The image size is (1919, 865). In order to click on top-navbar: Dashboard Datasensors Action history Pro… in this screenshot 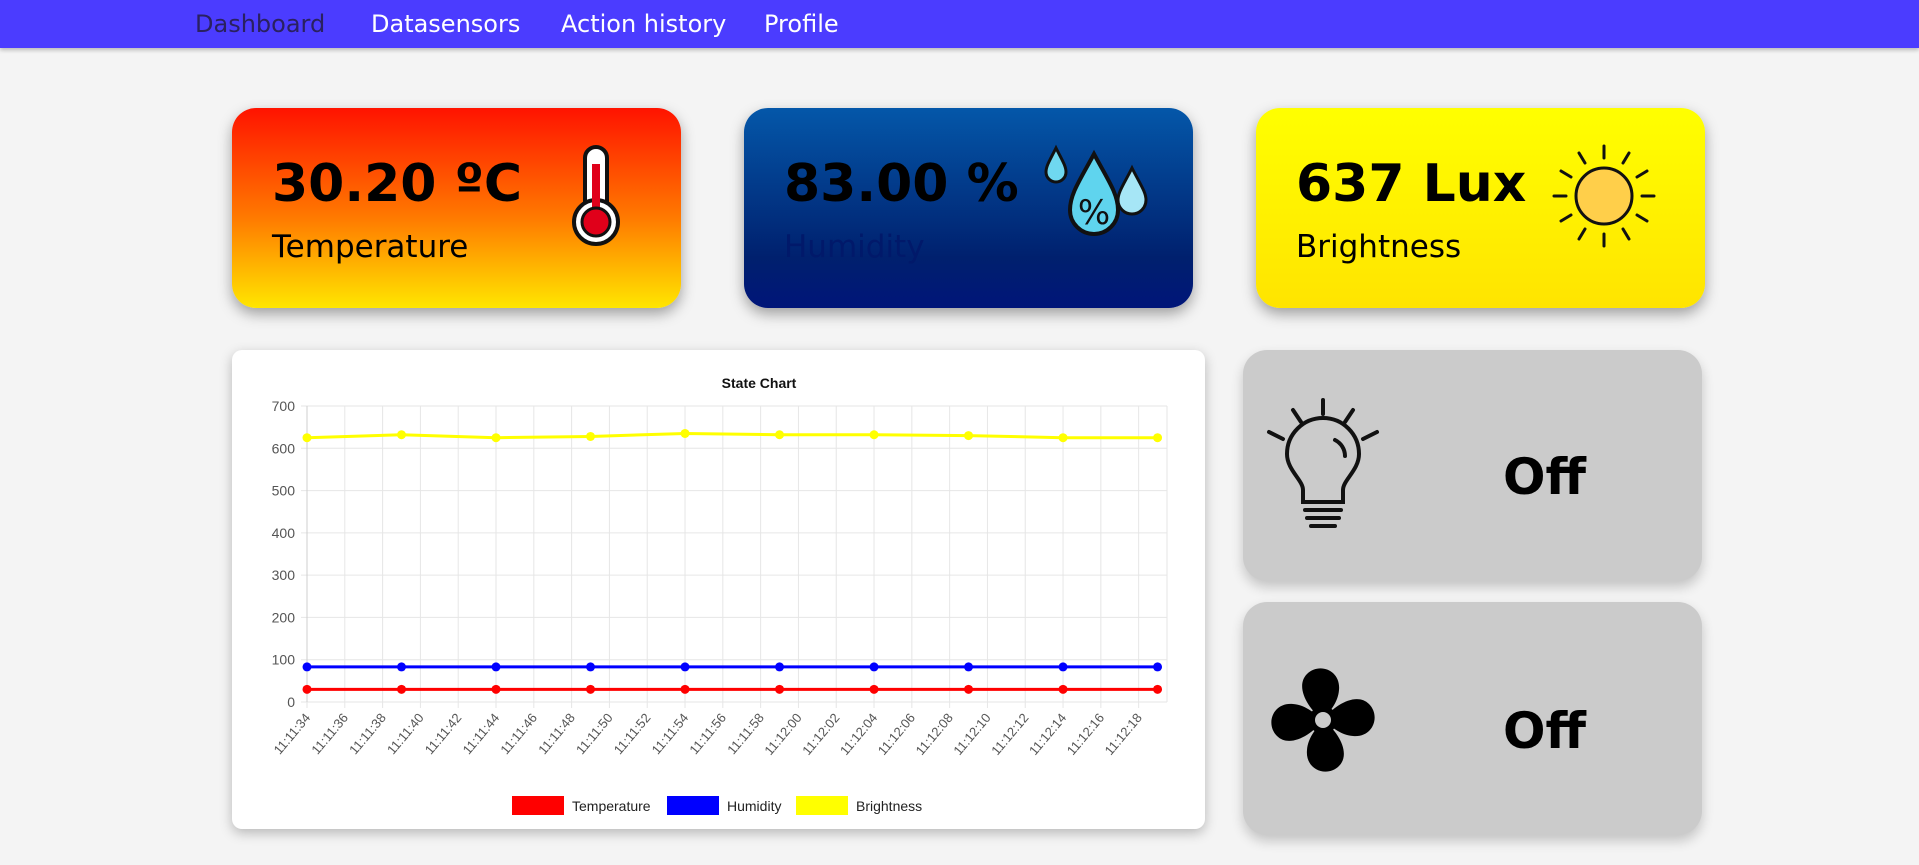, I will do `click(959, 24)`.